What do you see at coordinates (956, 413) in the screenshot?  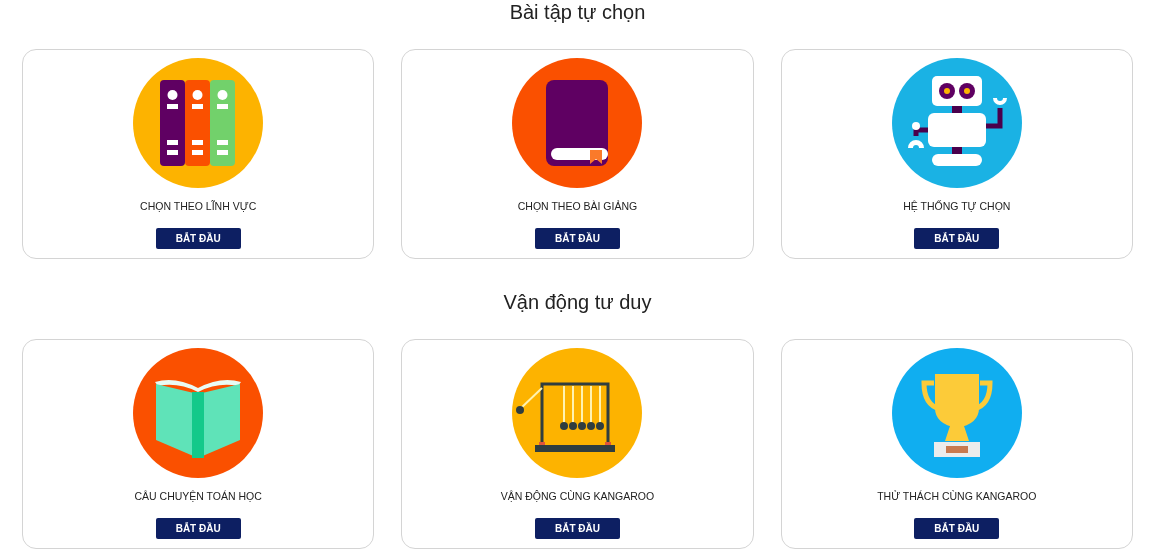 I see `trophy-icon` at bounding box center [956, 413].